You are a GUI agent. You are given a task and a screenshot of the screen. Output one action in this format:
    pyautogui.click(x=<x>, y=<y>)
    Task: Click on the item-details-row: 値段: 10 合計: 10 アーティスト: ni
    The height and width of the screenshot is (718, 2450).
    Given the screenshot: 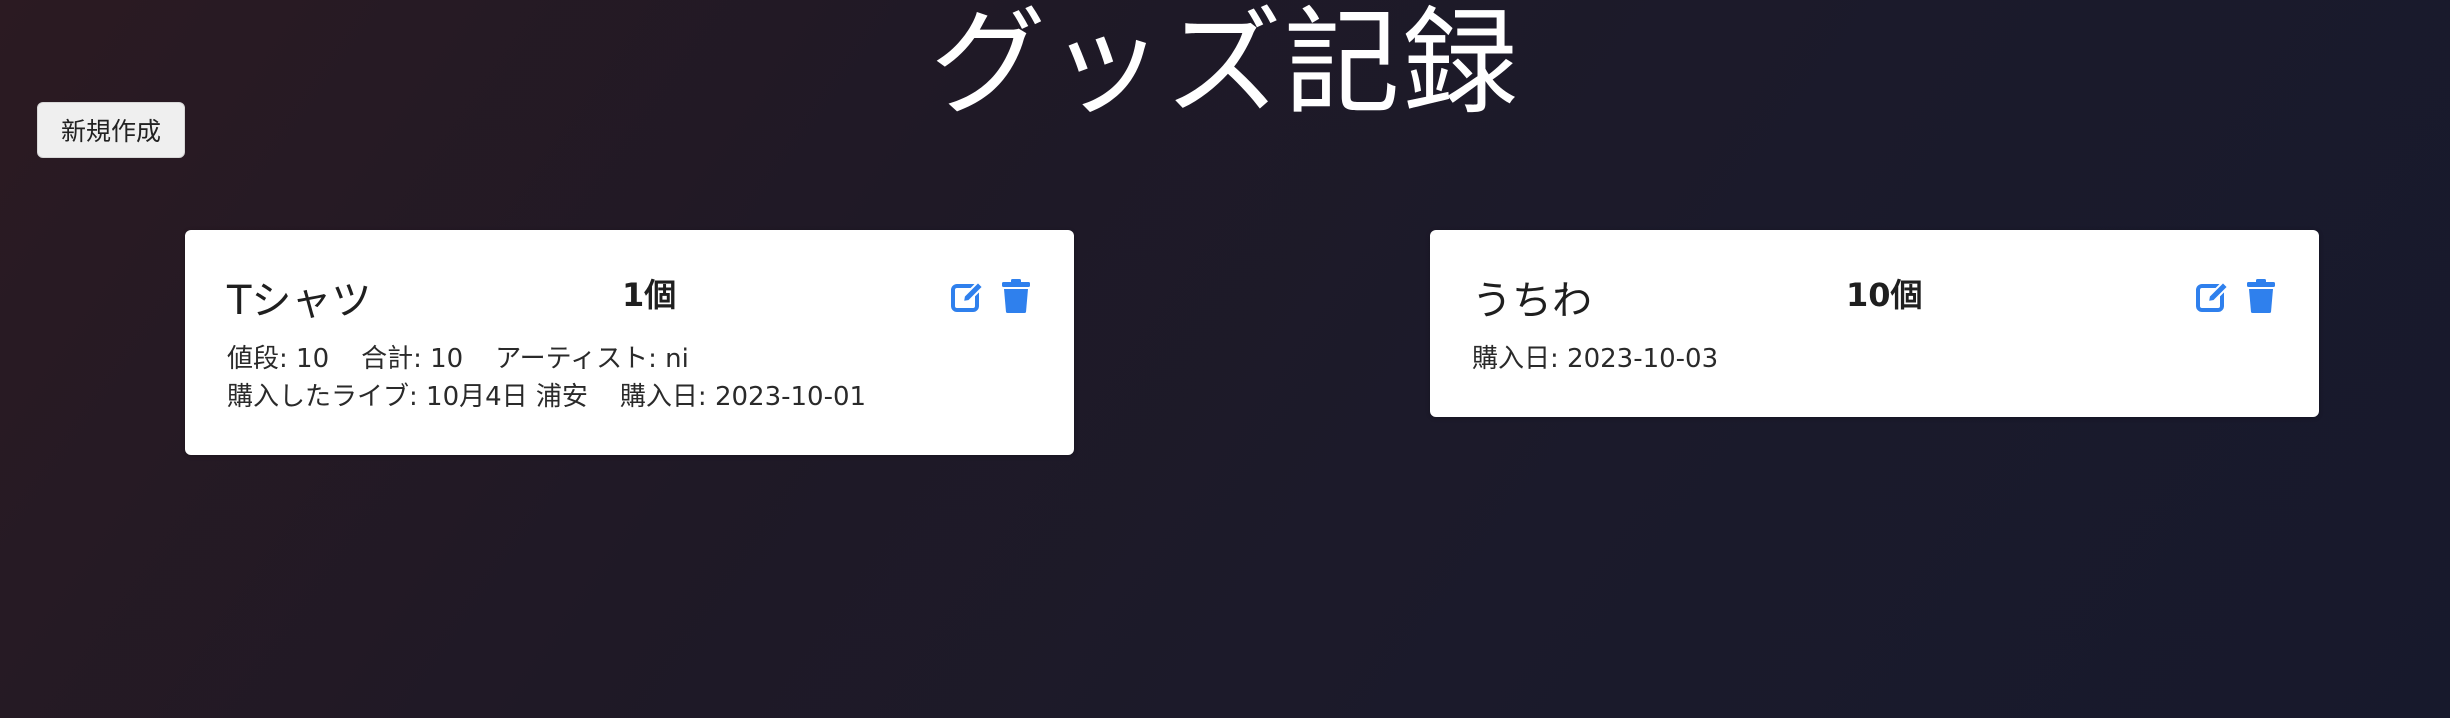 What is the action you would take?
    pyautogui.click(x=458, y=356)
    